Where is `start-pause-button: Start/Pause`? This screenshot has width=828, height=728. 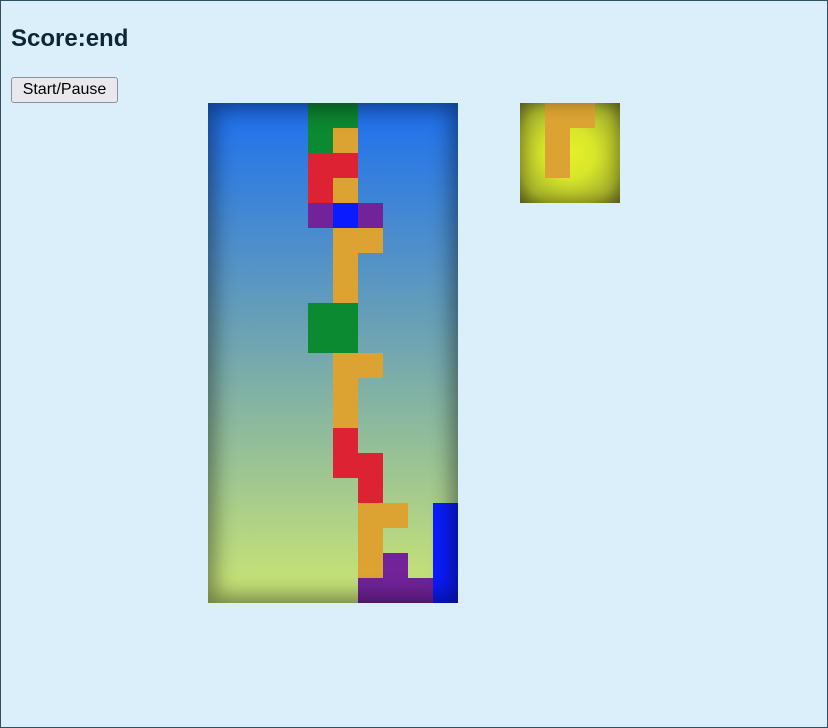 start-pause-button: Start/Pause is located at coordinates (64, 90).